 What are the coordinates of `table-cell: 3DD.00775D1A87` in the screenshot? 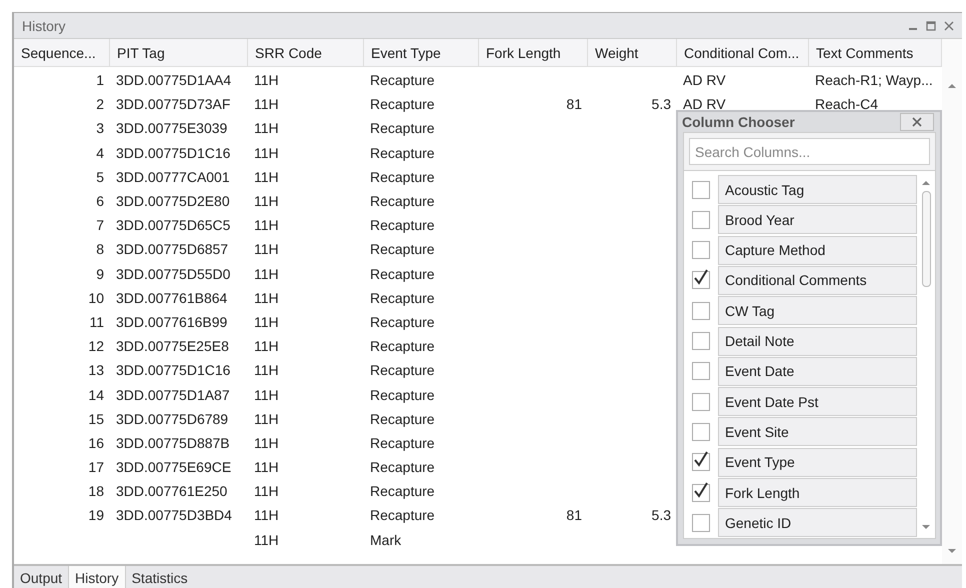 It's located at (173, 394).